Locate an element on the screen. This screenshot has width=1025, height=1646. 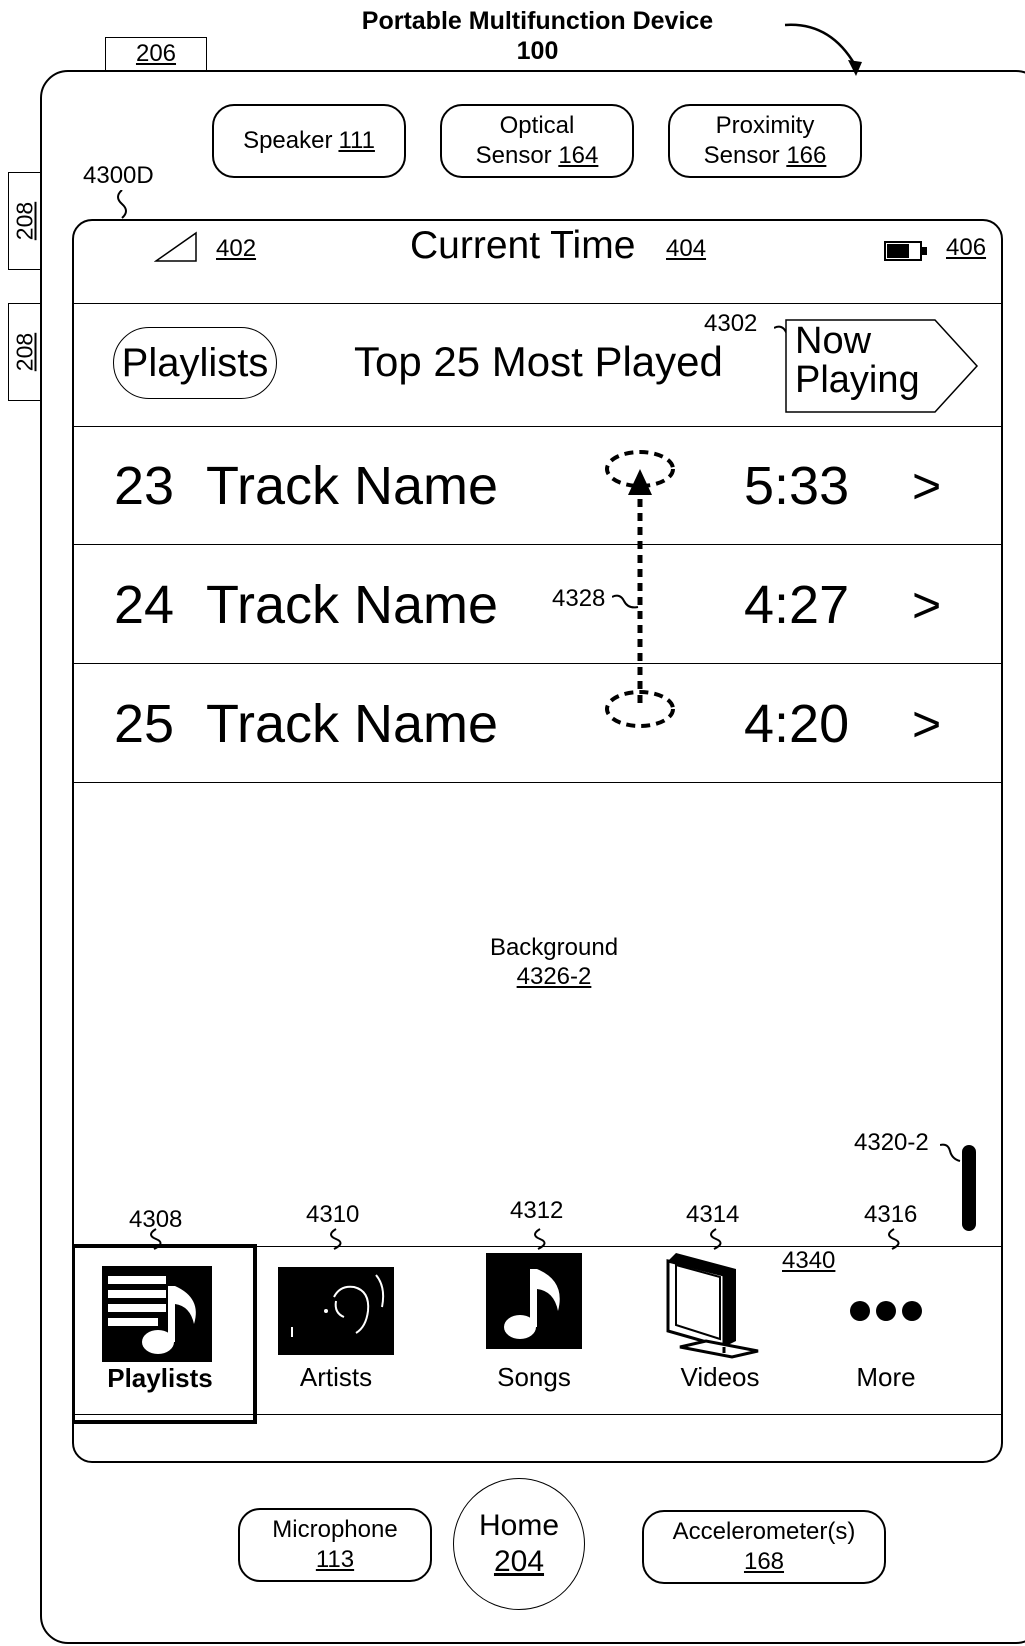
tab-videos: Videos is located at coordinates (729, 1329).